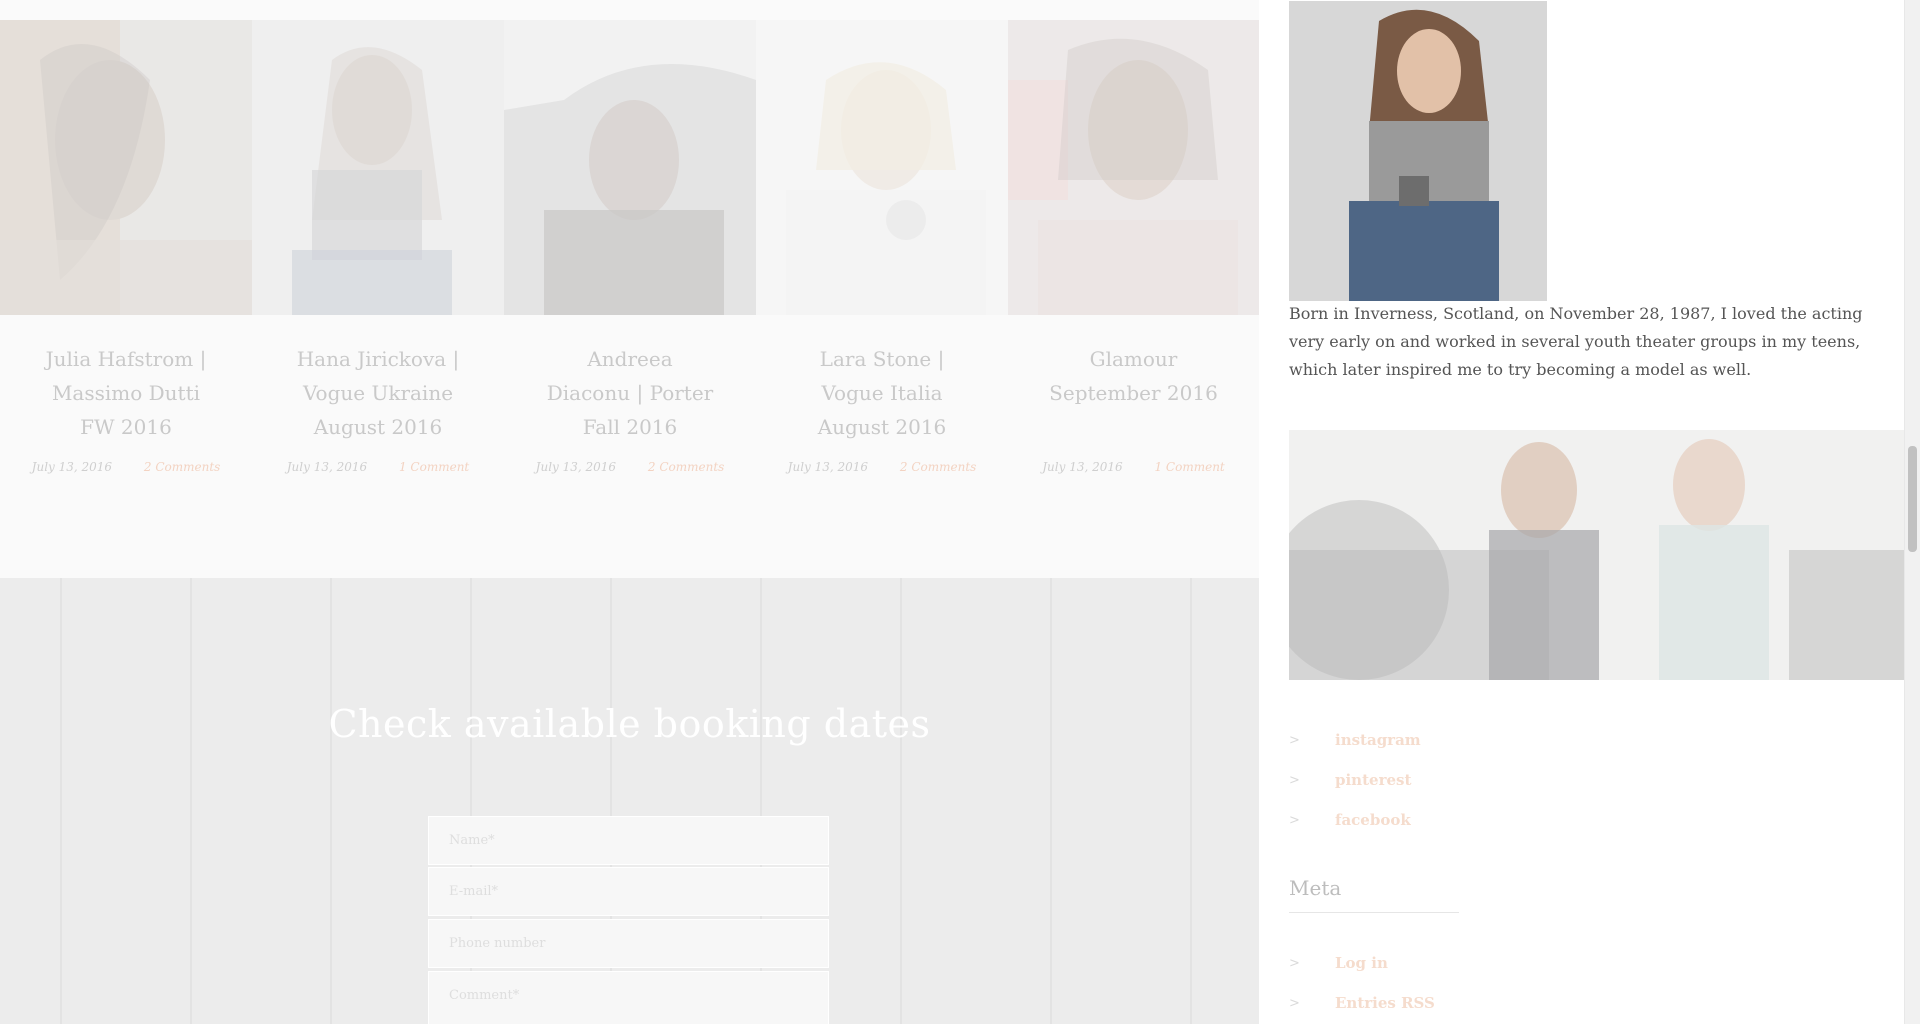  Describe the element at coordinates (1373, 820) in the screenshot. I see `link-label: facebook` at that location.